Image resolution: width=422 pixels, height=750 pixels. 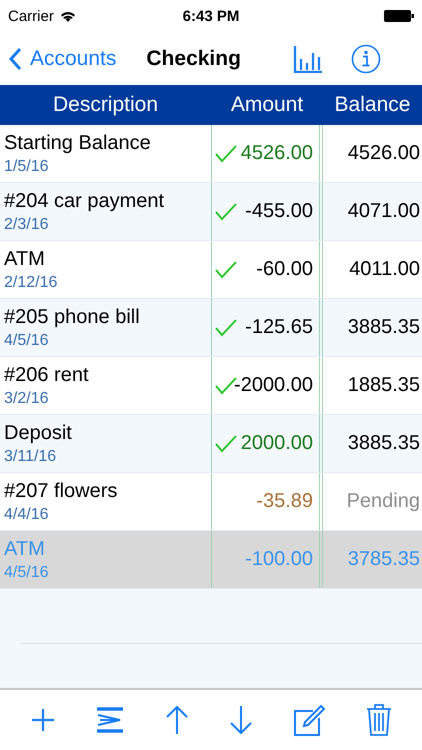 I want to click on column-header: Description, so click(x=106, y=105).